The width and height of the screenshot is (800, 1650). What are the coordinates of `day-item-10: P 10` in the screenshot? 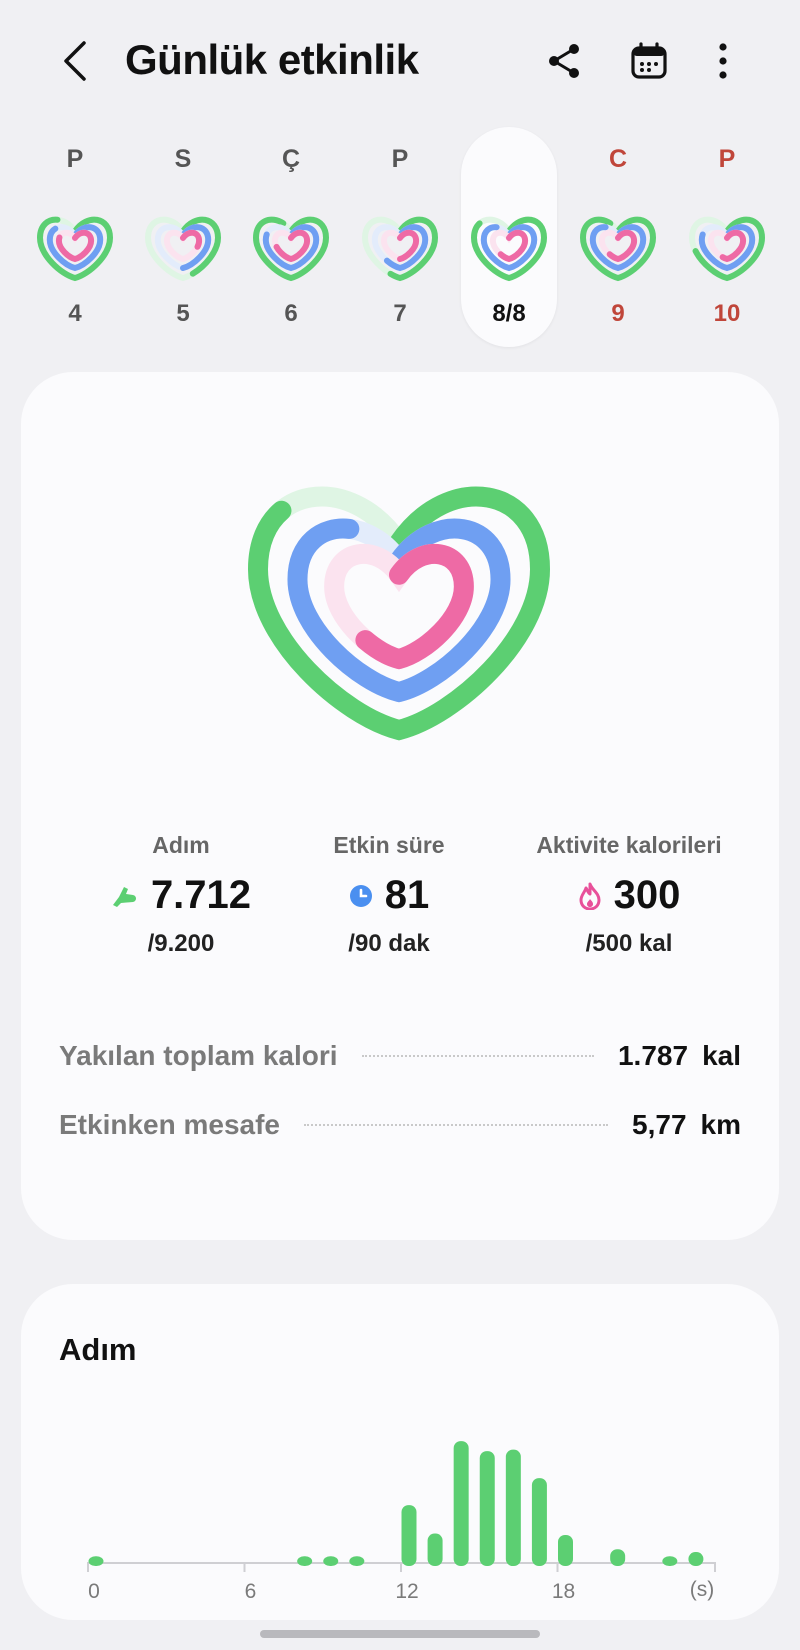 It's located at (727, 245).